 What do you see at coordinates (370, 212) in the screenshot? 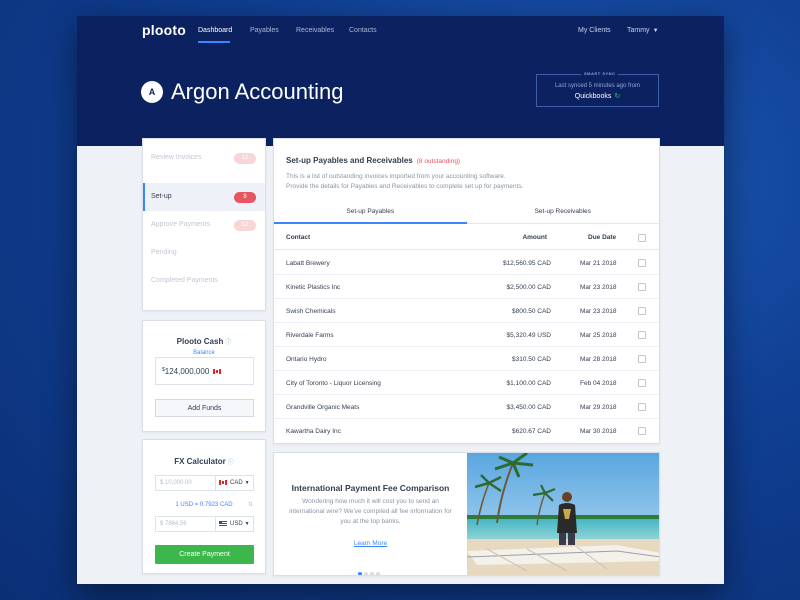
I see `tab-setup-payables: Set-up Payables` at bounding box center [370, 212].